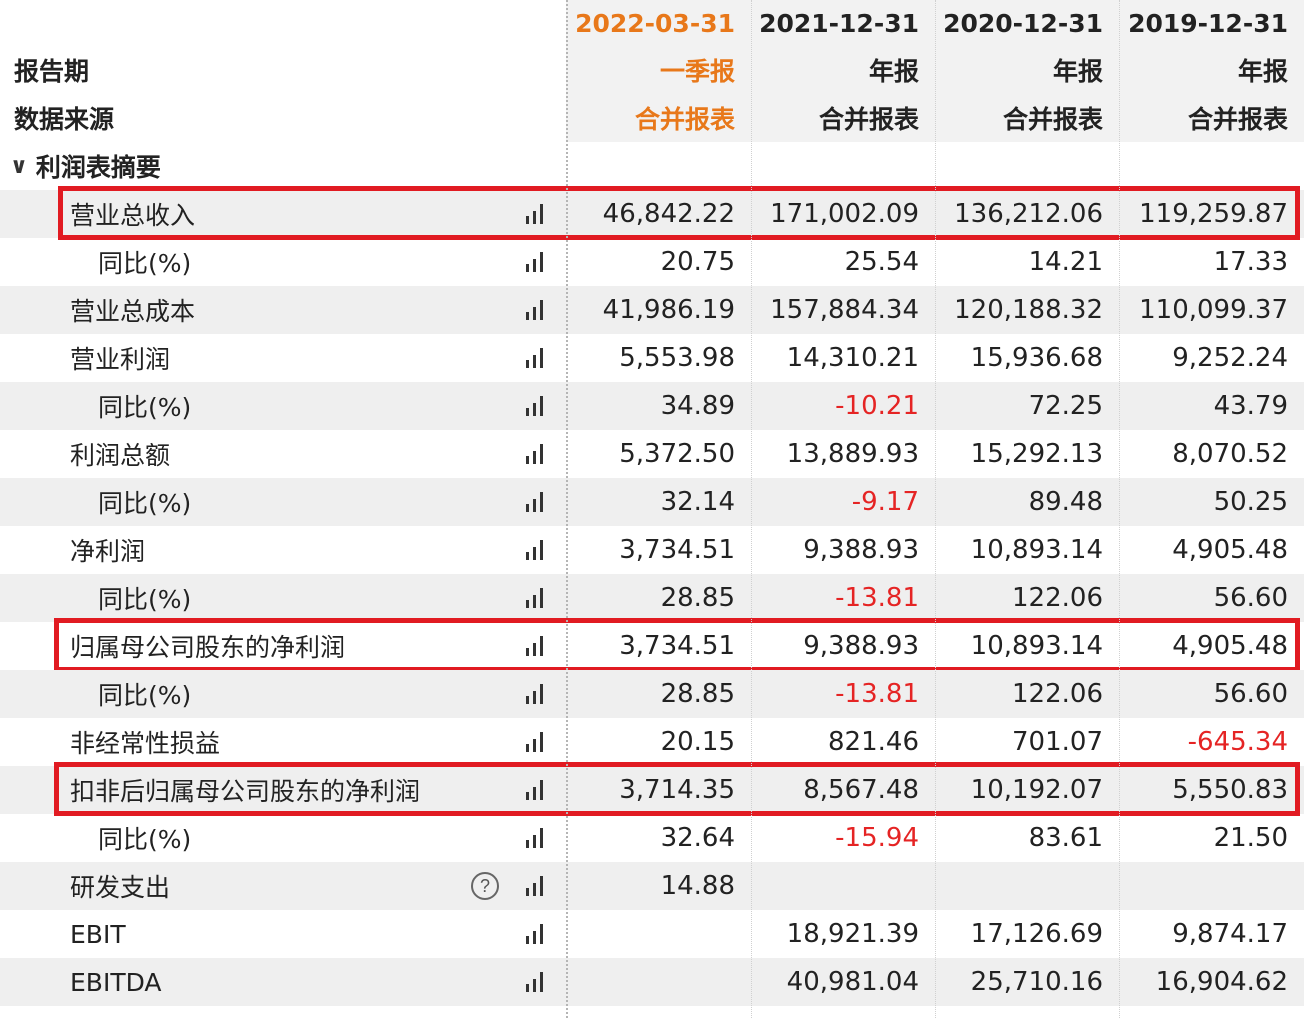 The height and width of the screenshot is (1018, 1304). What do you see at coordinates (1027, 23) in the screenshot?
I see `column-date-2: 2020-12-31` at bounding box center [1027, 23].